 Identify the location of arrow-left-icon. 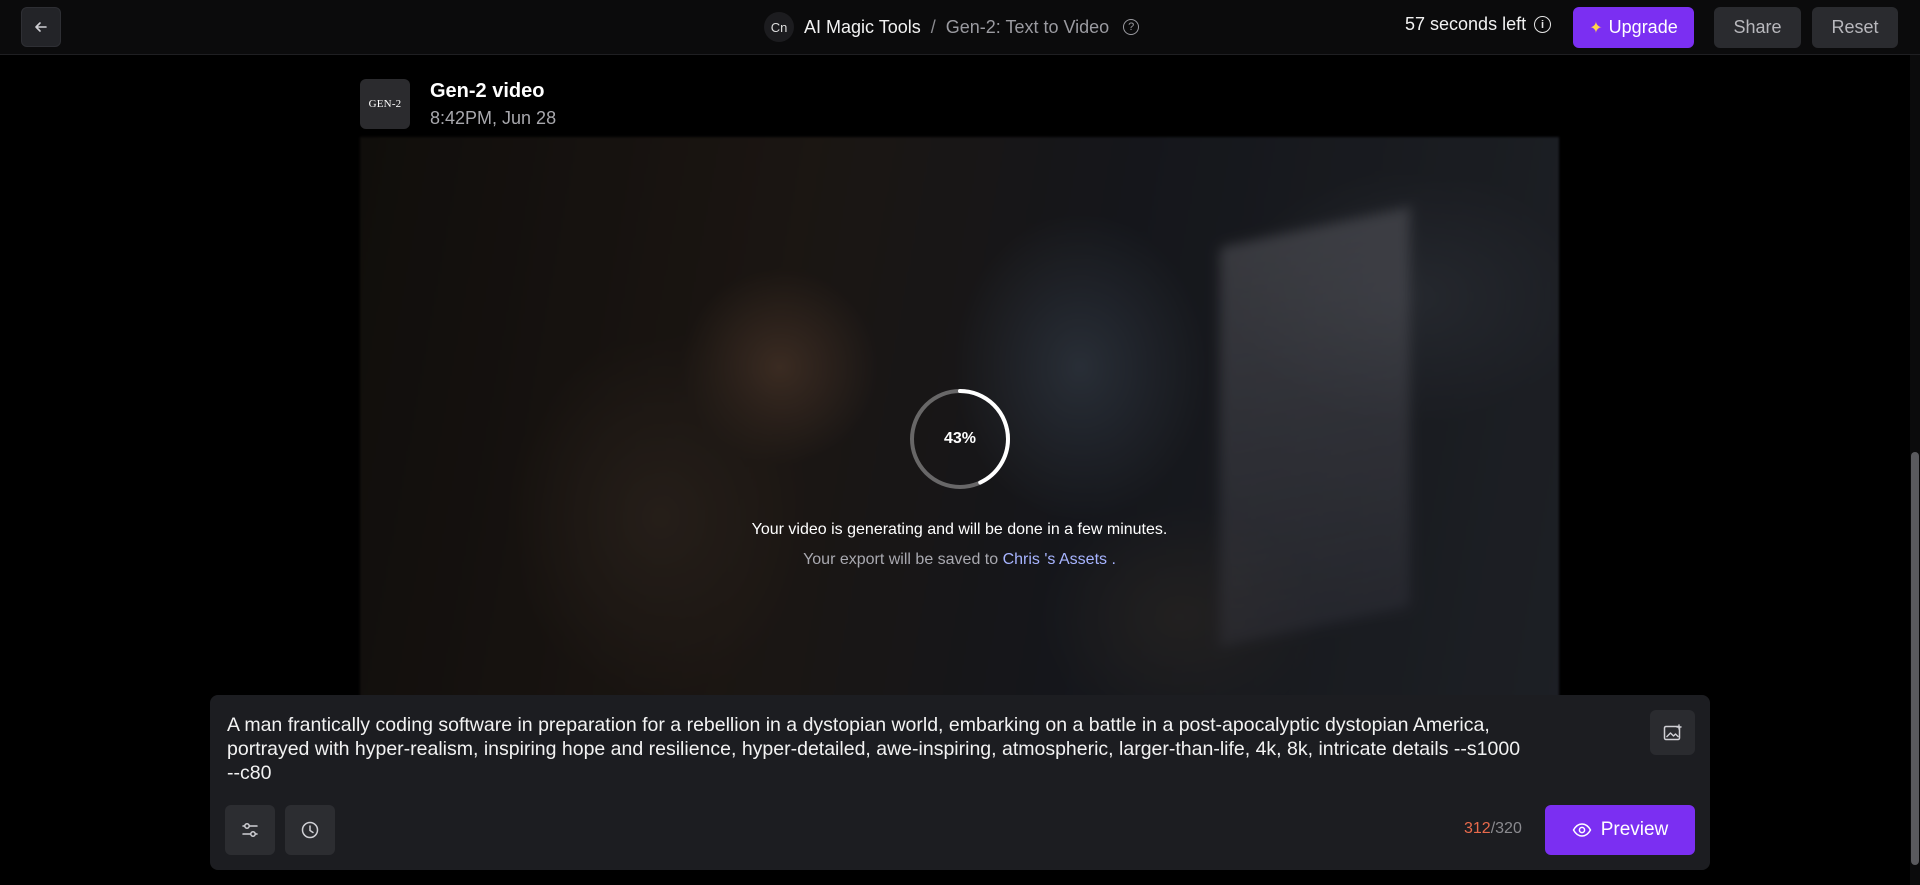
(41, 27).